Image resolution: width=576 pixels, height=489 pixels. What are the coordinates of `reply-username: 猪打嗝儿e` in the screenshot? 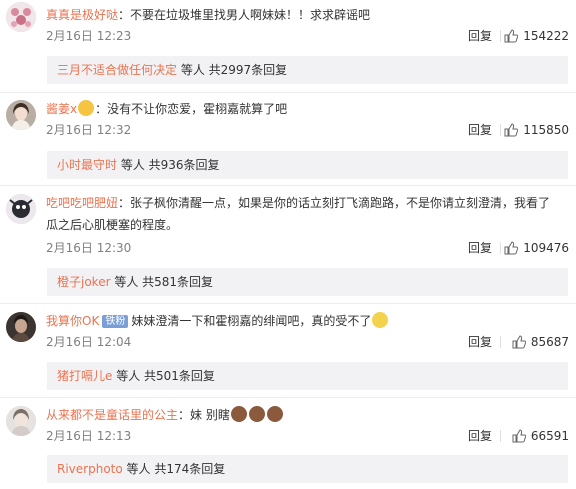 It's located at (84, 376).